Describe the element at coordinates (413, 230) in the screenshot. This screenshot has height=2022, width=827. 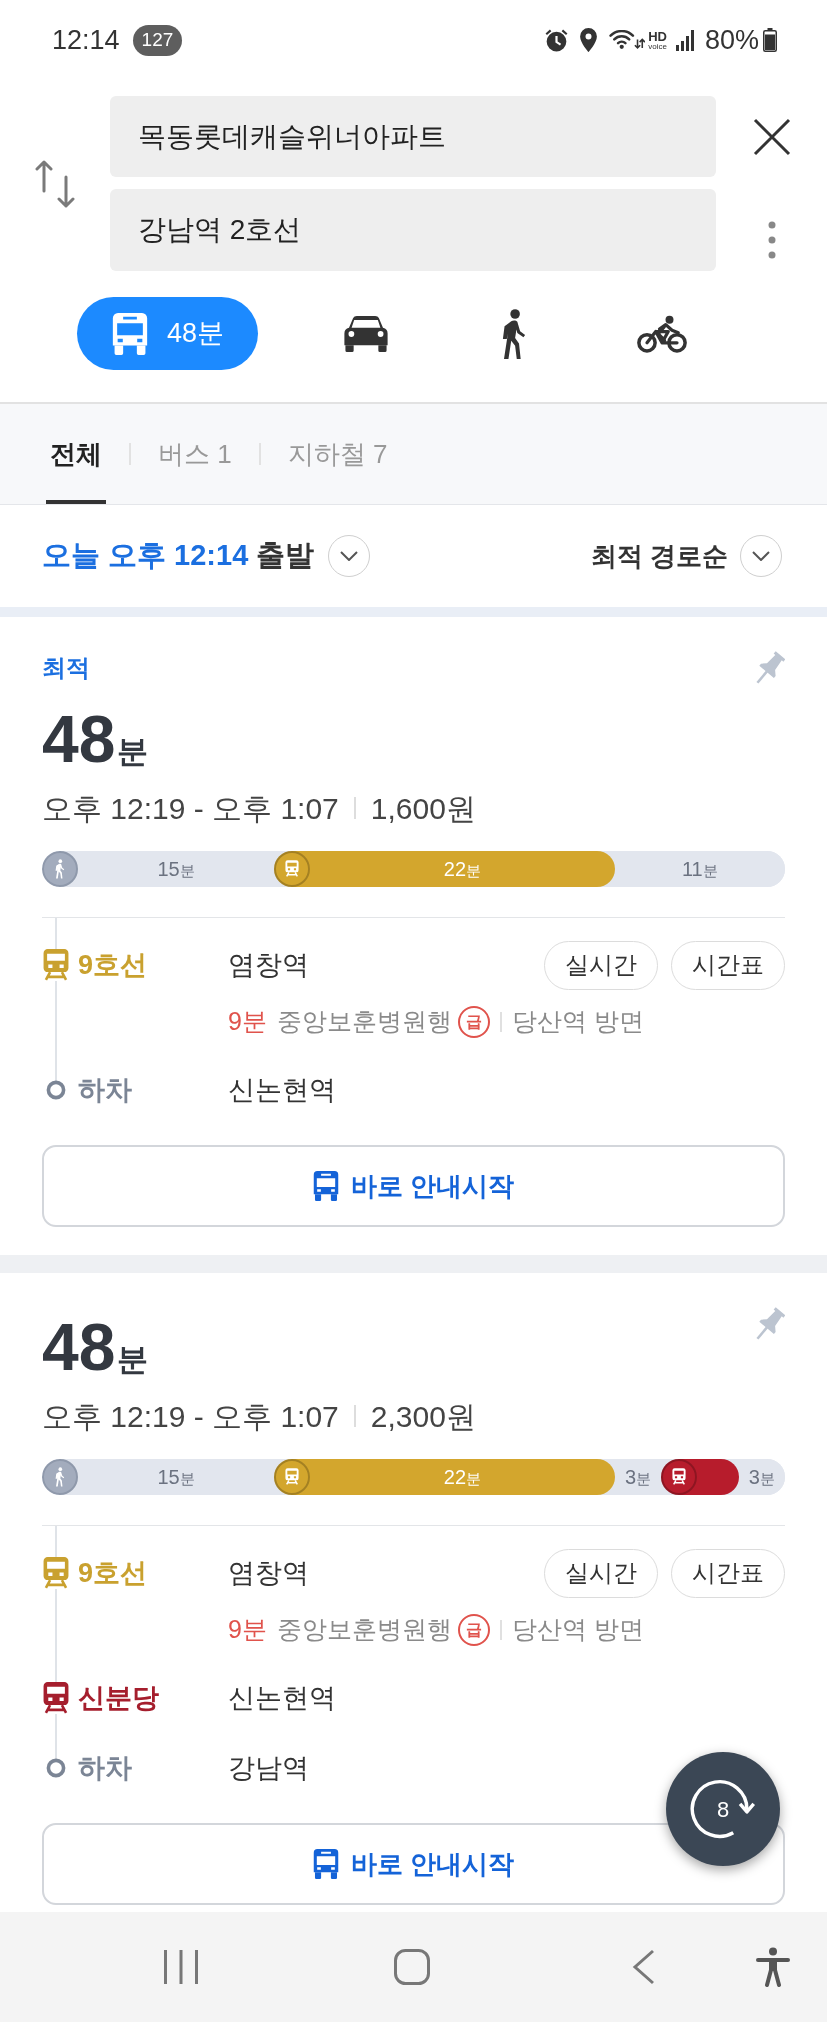
I see `destination-field: 강남역 2호선` at that location.